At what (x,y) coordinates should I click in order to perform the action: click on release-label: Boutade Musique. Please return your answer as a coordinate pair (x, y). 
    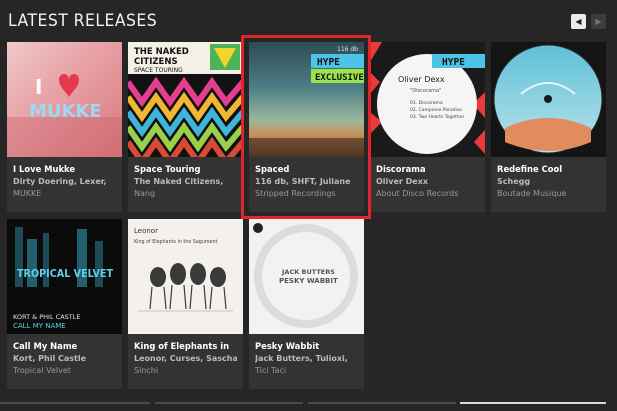
    Looking at the image, I should click on (548, 193).